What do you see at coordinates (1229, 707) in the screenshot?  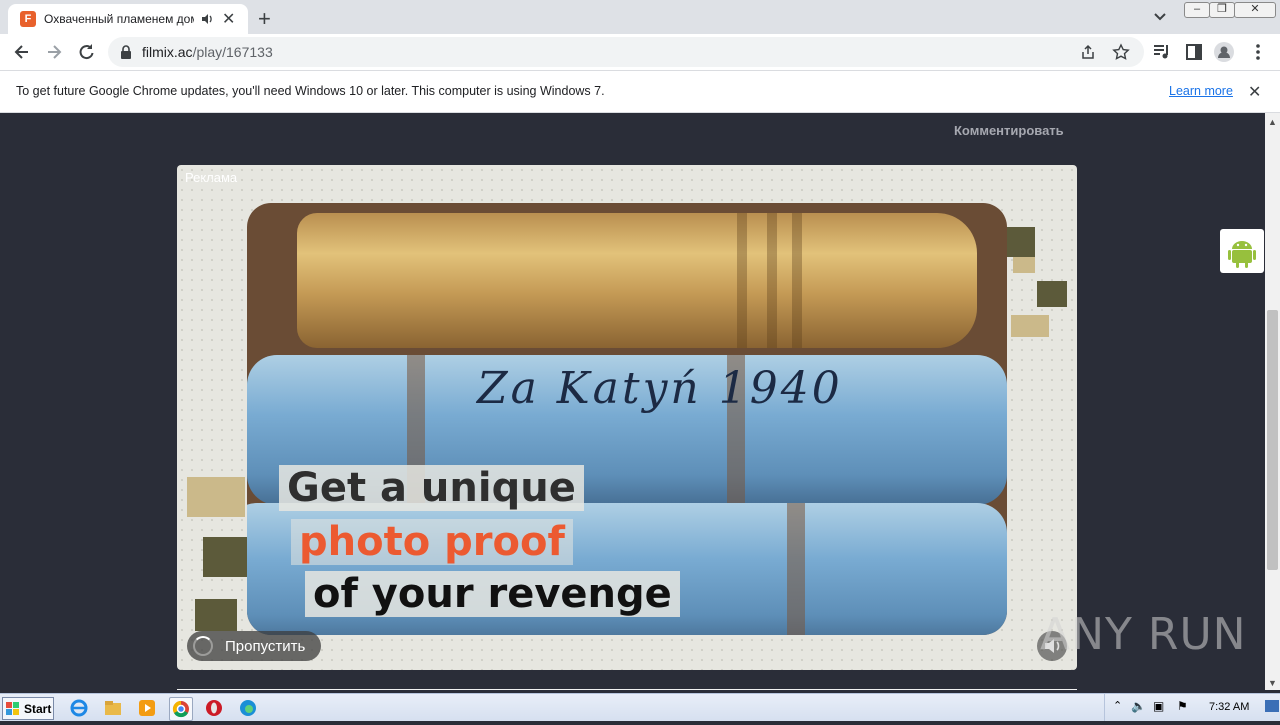 I see `taskbar-clock: 7:32 AM` at bounding box center [1229, 707].